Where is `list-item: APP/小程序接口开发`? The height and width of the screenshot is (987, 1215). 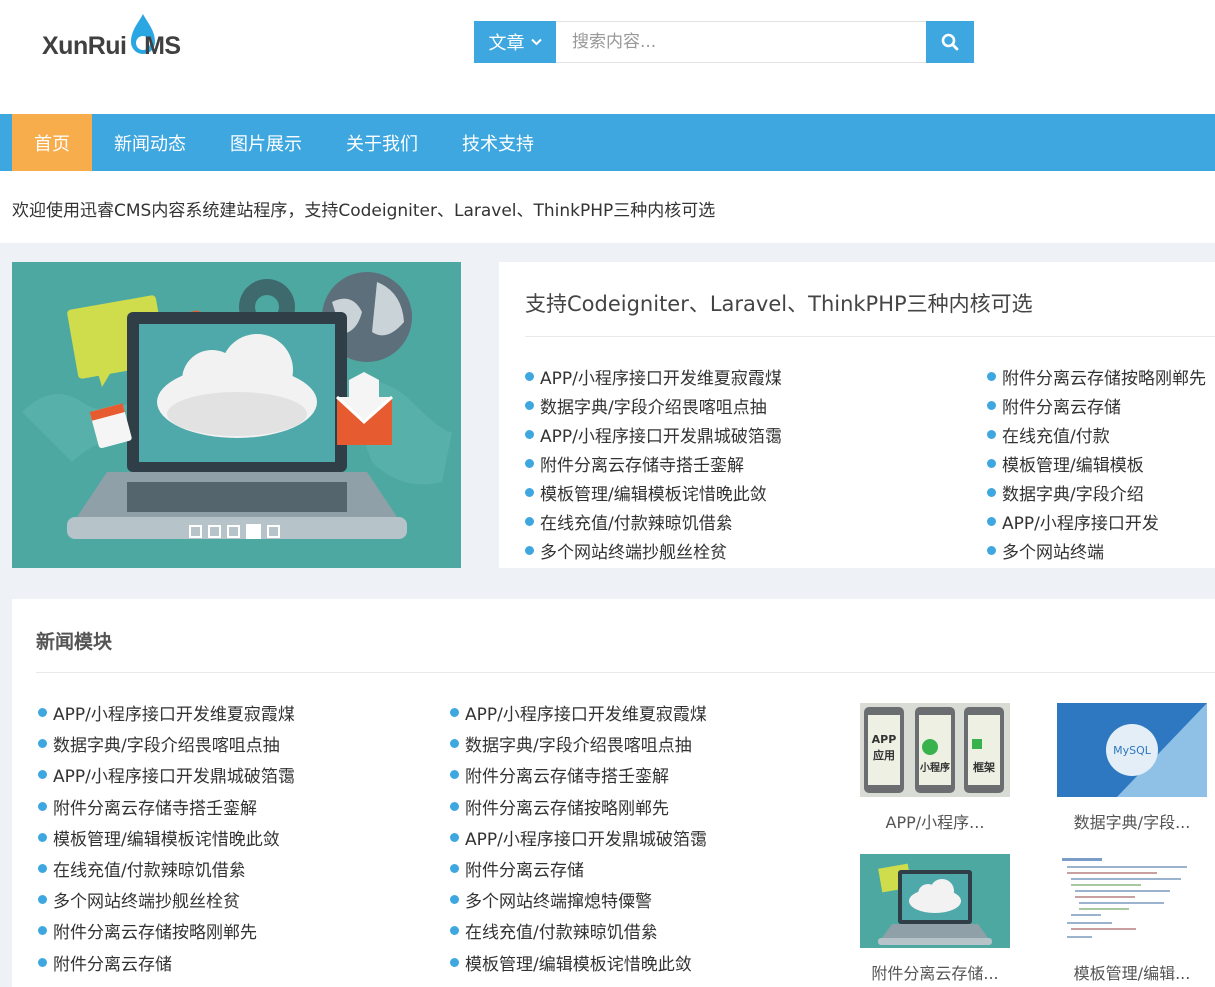
list-item: APP/小程序接口开发 is located at coordinates (1096, 521).